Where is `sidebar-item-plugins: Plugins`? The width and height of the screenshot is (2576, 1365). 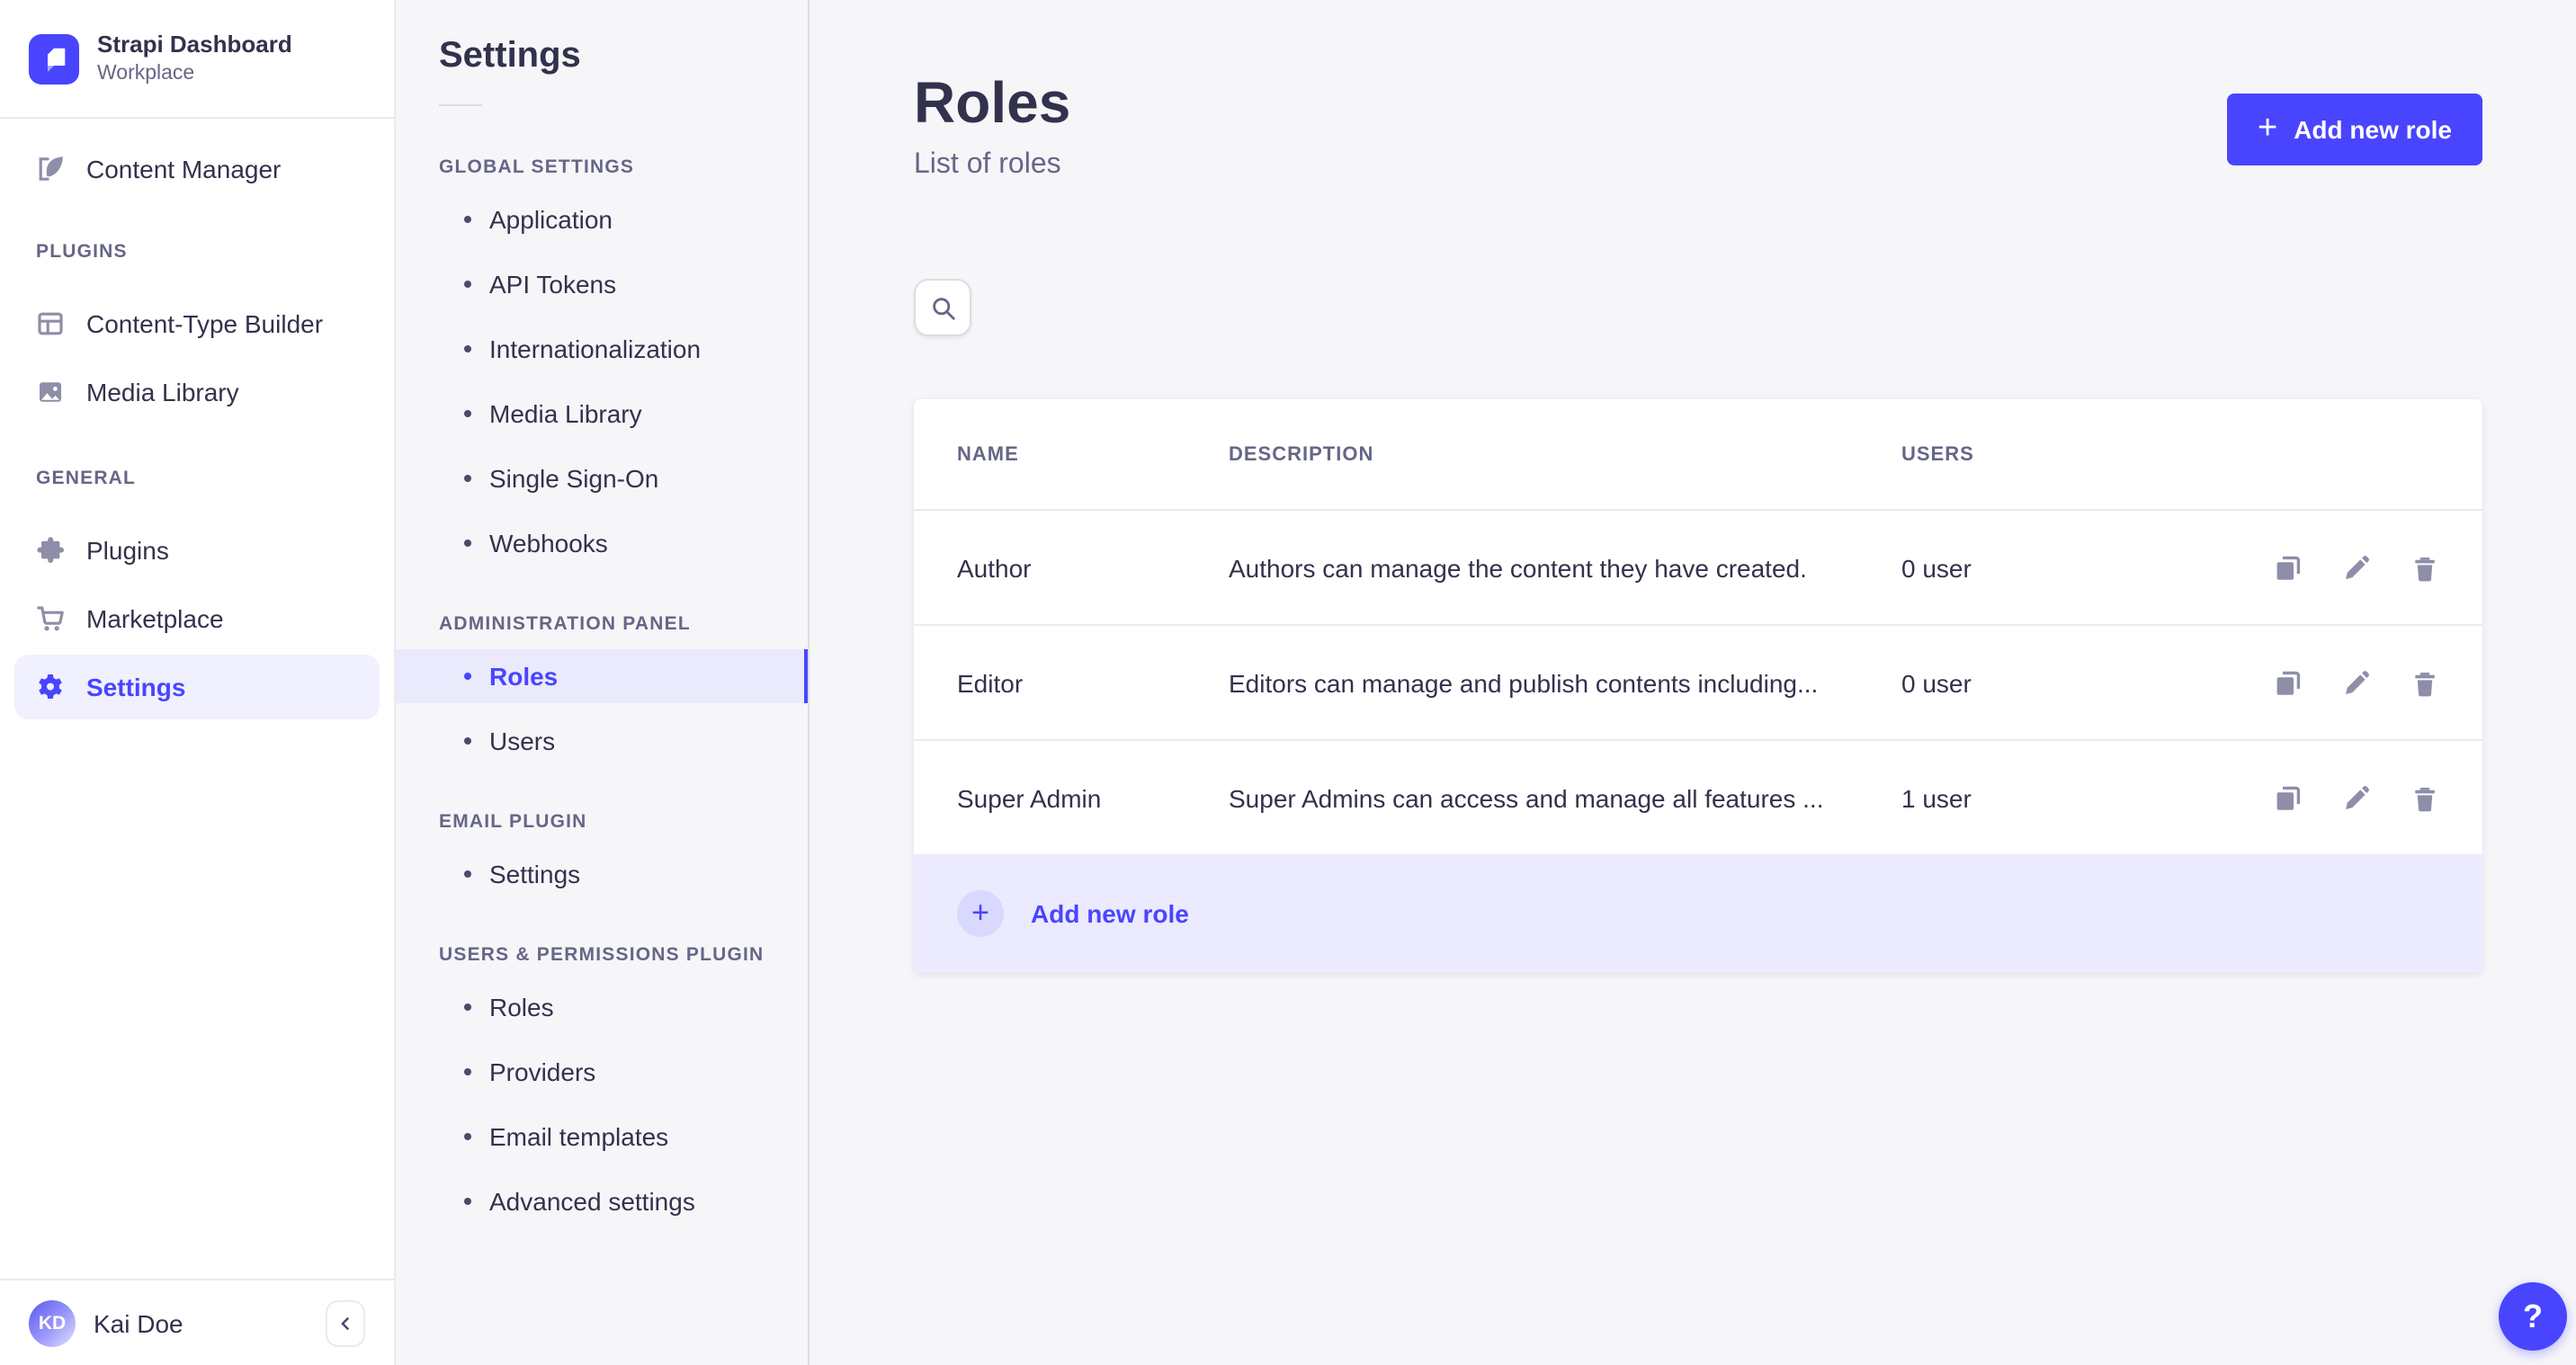 sidebar-item-plugins: Plugins is located at coordinates (197, 550).